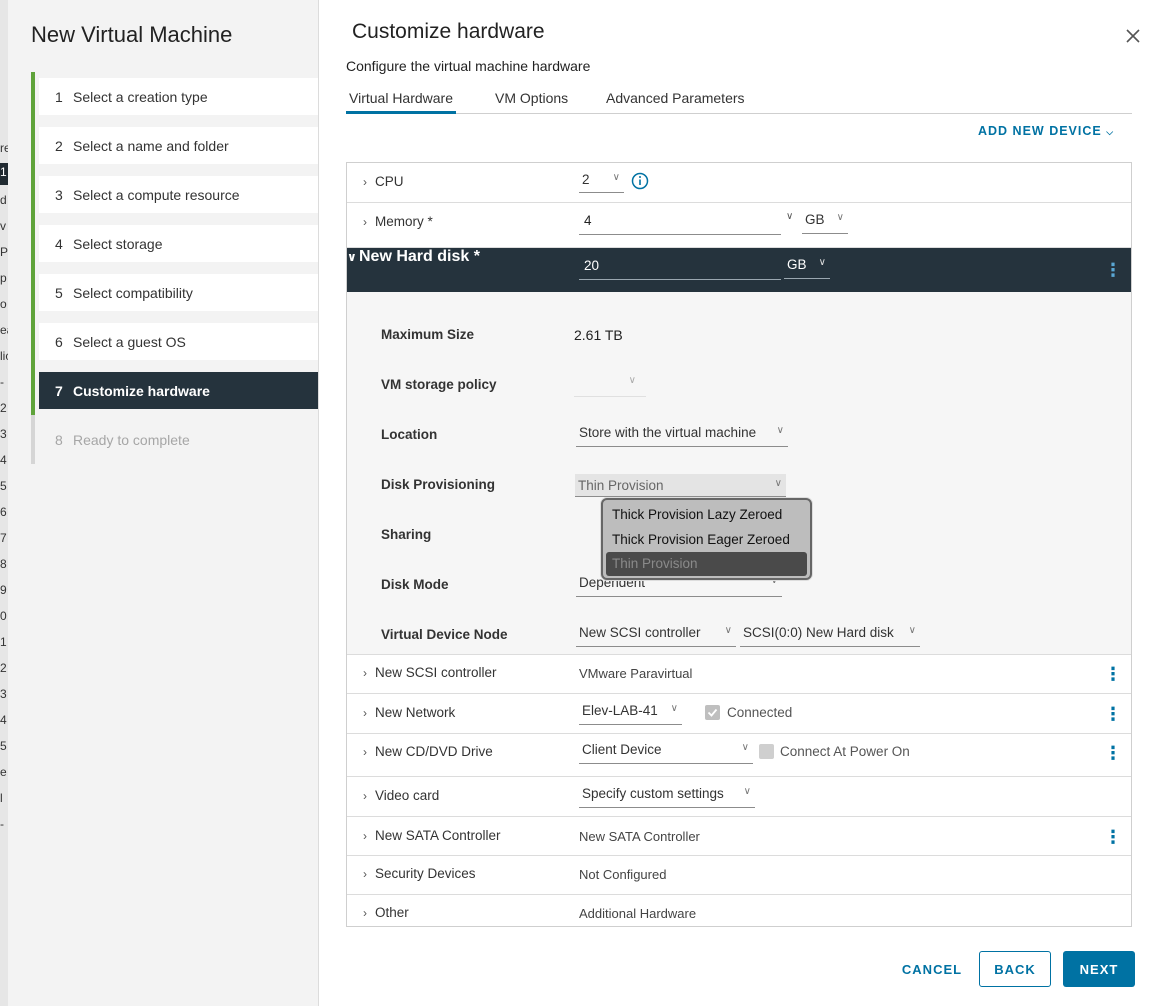 This screenshot has height=1006, width=1154. What do you see at coordinates (1, 798) in the screenshot?
I see `backdrop-text: l` at bounding box center [1, 798].